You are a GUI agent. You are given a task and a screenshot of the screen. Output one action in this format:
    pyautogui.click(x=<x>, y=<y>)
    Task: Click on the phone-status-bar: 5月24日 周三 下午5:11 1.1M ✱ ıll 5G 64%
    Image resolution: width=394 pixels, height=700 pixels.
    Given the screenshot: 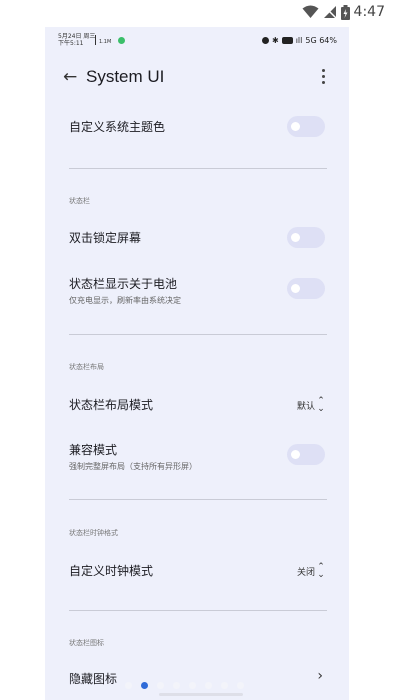 What is the action you would take?
    pyautogui.click(x=197, y=41)
    